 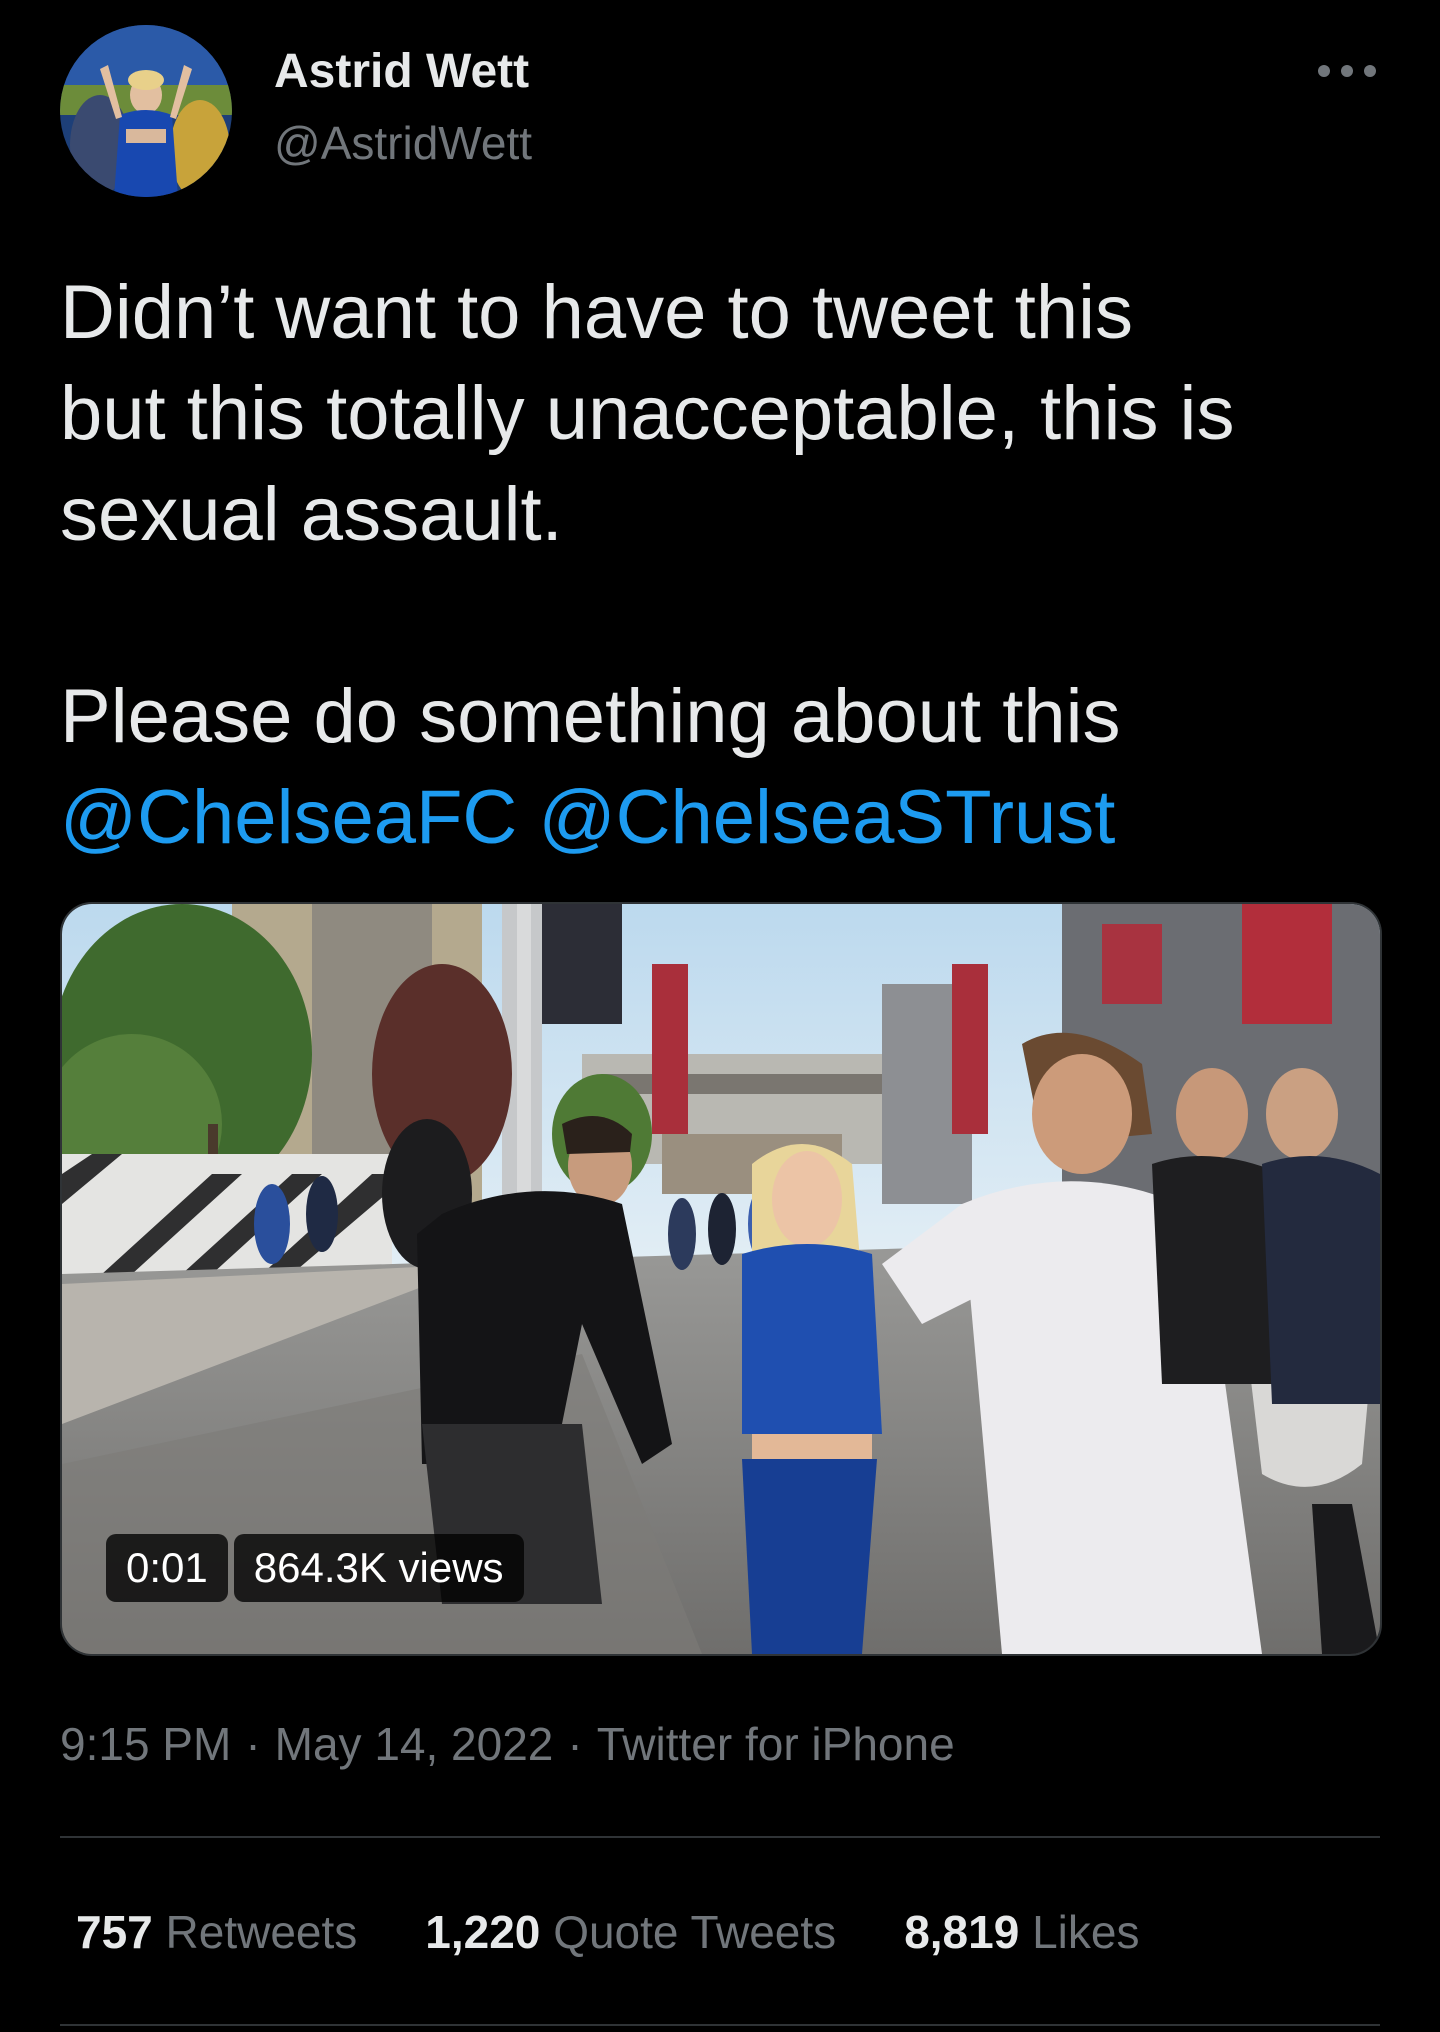 I want to click on display-name: Astrid Wett, so click(x=401, y=72).